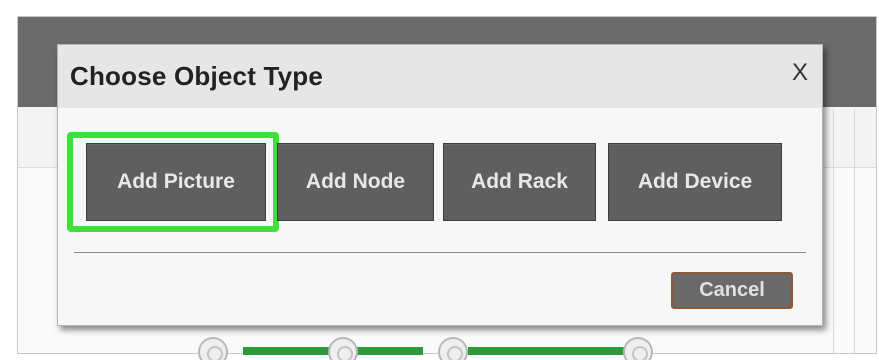 The image size is (879, 360). I want to click on add-rack-button: Add Rack, so click(519, 182).